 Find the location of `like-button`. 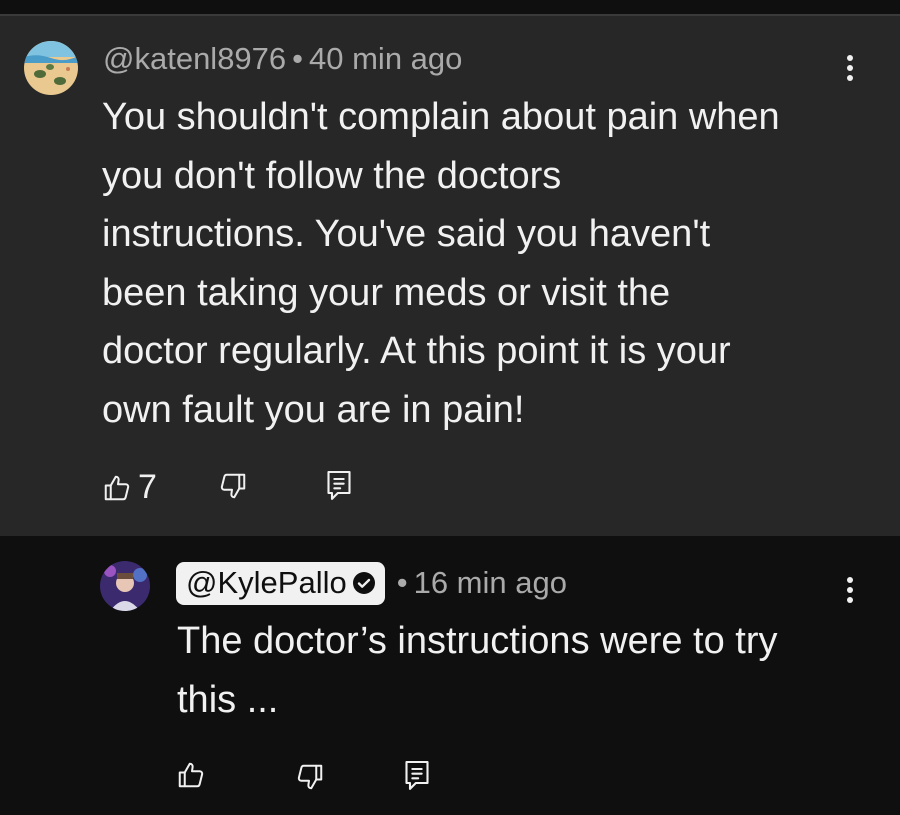

like-button is located at coordinates (194, 775).